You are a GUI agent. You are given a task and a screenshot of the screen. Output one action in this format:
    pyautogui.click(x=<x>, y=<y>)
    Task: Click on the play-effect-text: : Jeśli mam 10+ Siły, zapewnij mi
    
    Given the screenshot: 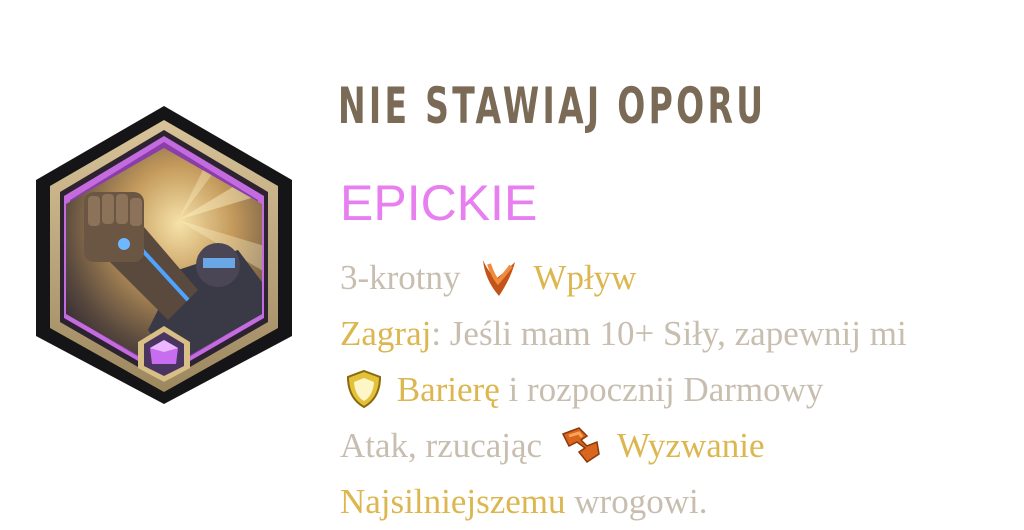 What is the action you would take?
    pyautogui.click(x=669, y=333)
    